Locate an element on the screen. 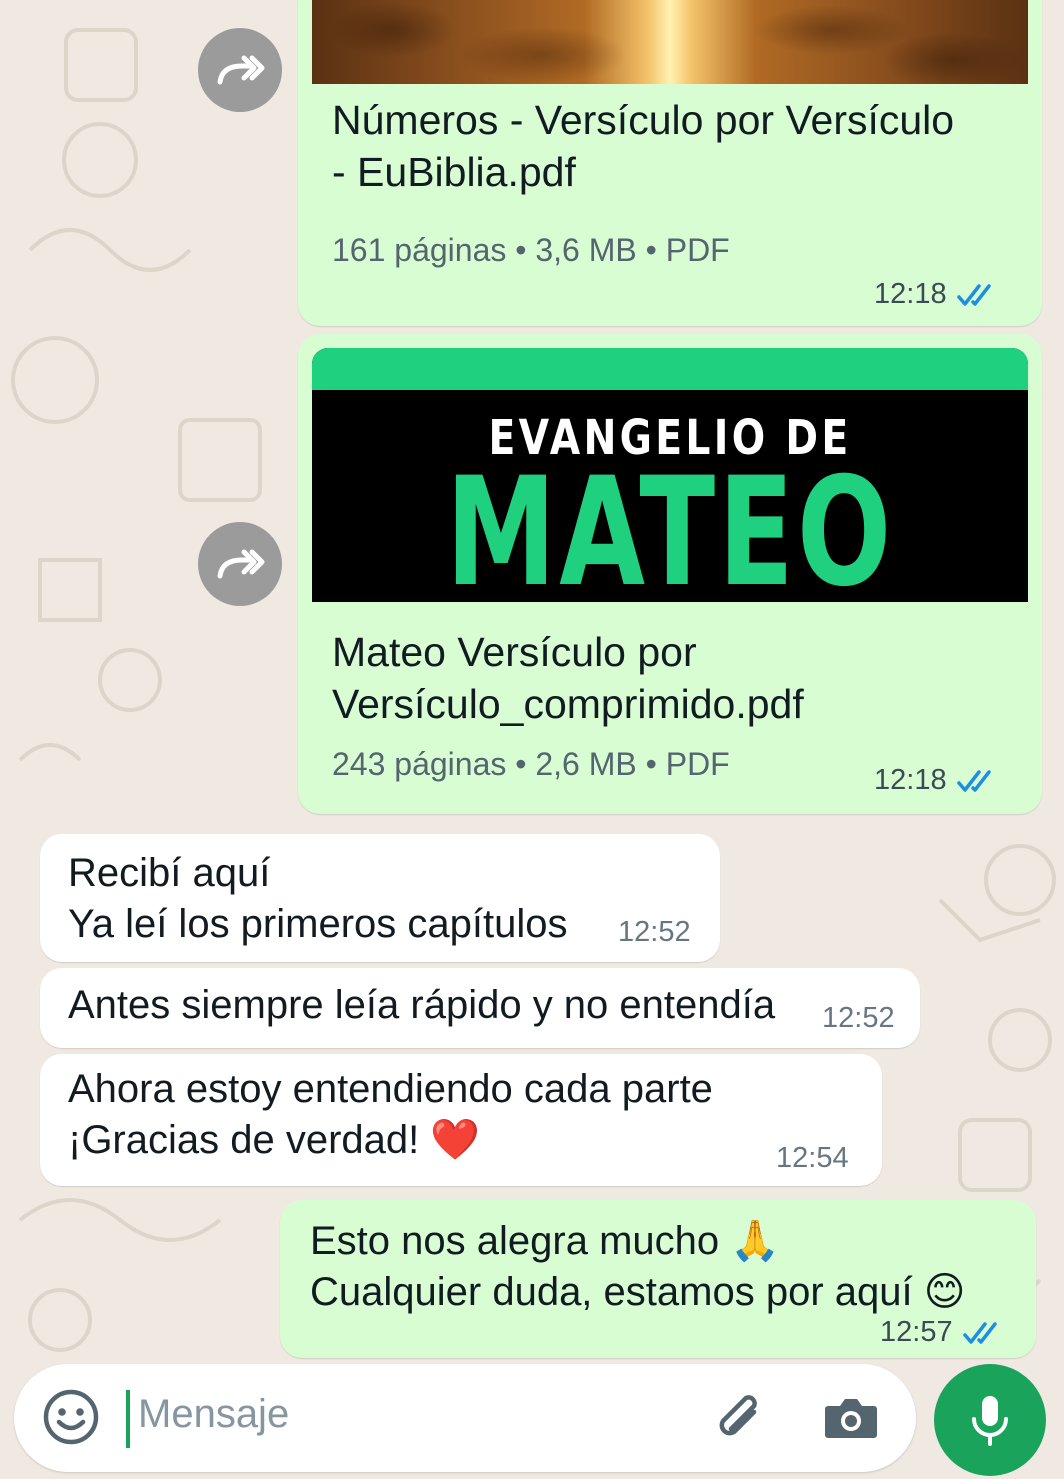 The height and width of the screenshot is (1479, 1064). document-meta: 161 páginas • 3,6 MB • PDF is located at coordinates (531, 250).